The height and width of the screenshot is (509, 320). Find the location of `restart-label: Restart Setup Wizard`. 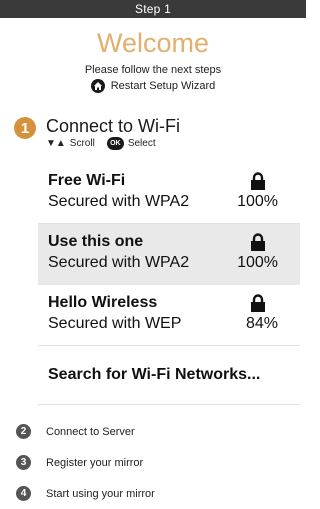

restart-label: Restart Setup Wizard is located at coordinates (163, 86).